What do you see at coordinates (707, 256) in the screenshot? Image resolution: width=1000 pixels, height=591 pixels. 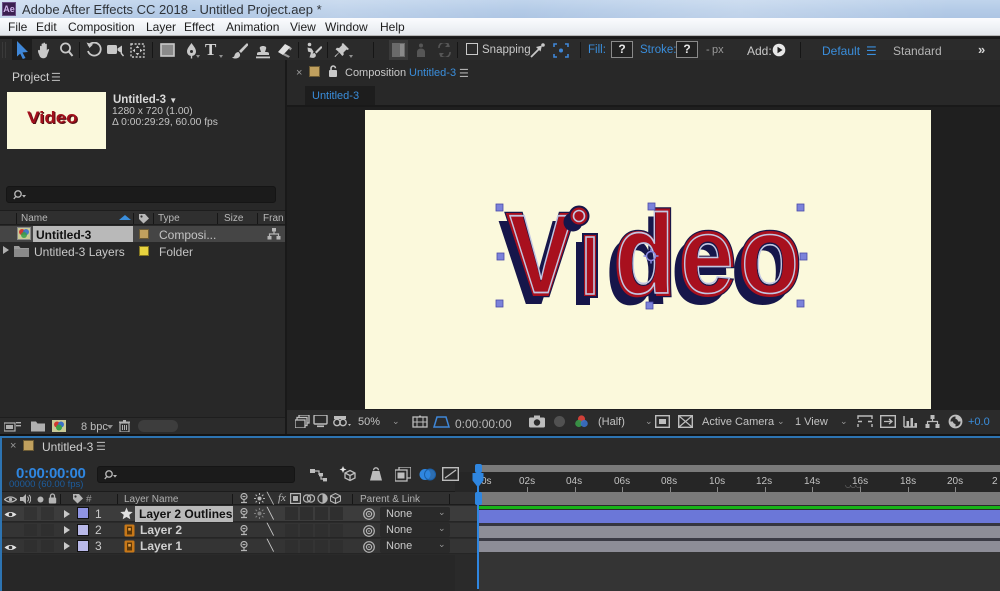 I see `svg-text: e` at bounding box center [707, 256].